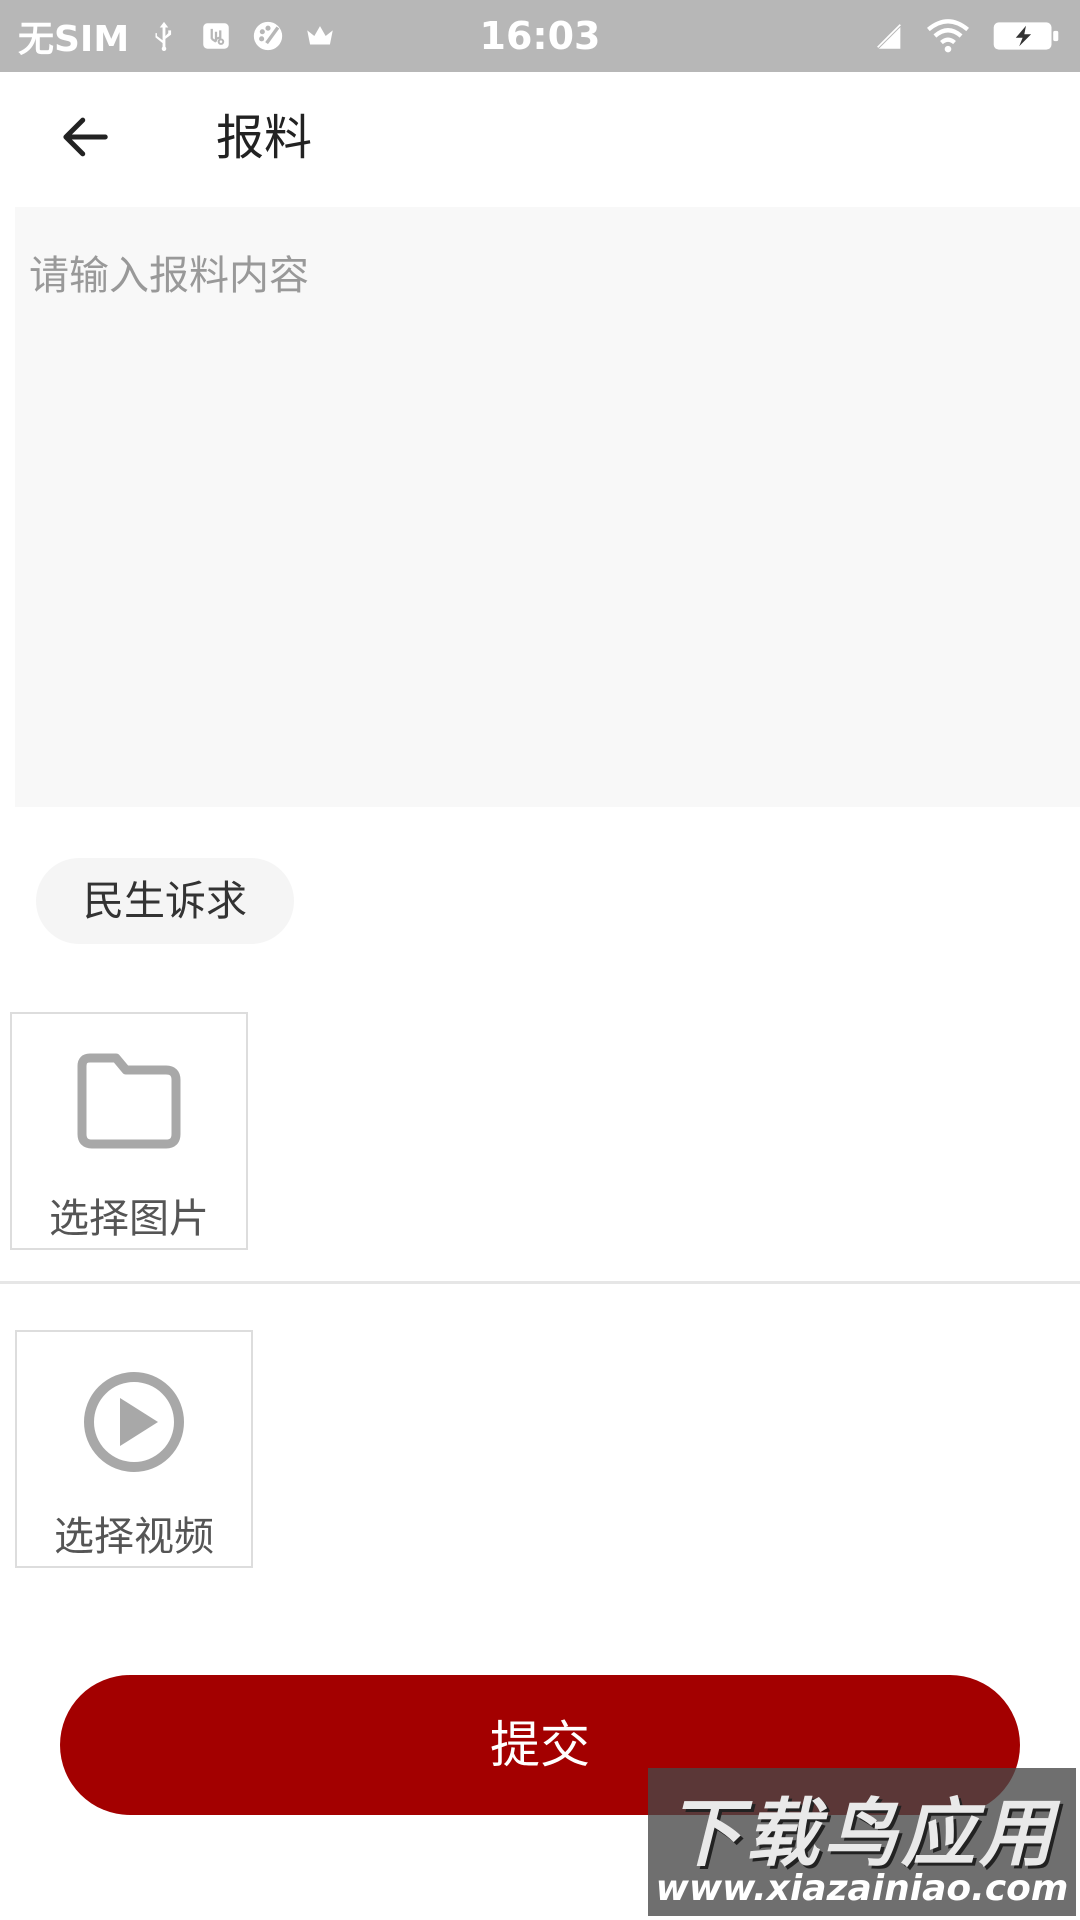 The height and width of the screenshot is (1920, 1080). What do you see at coordinates (129, 1101) in the screenshot?
I see `folder-icon` at bounding box center [129, 1101].